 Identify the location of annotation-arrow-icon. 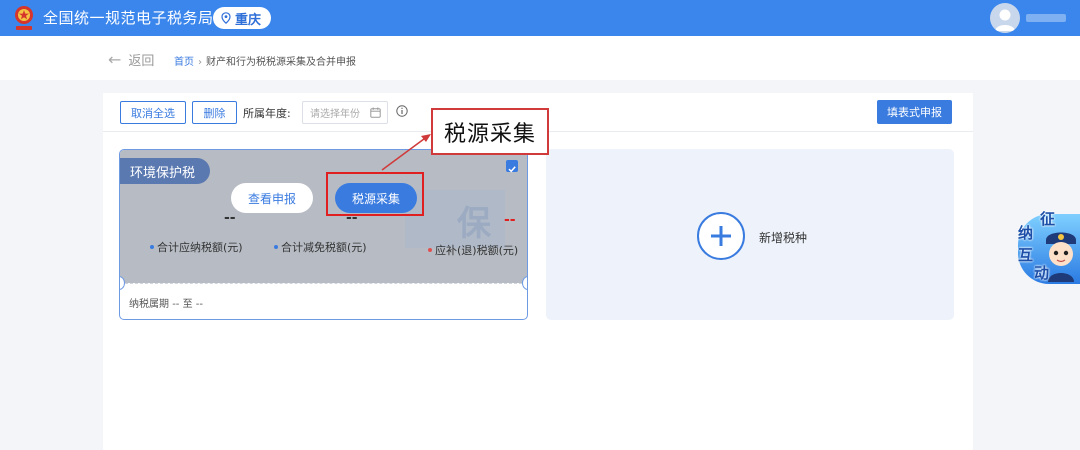
(406, 152).